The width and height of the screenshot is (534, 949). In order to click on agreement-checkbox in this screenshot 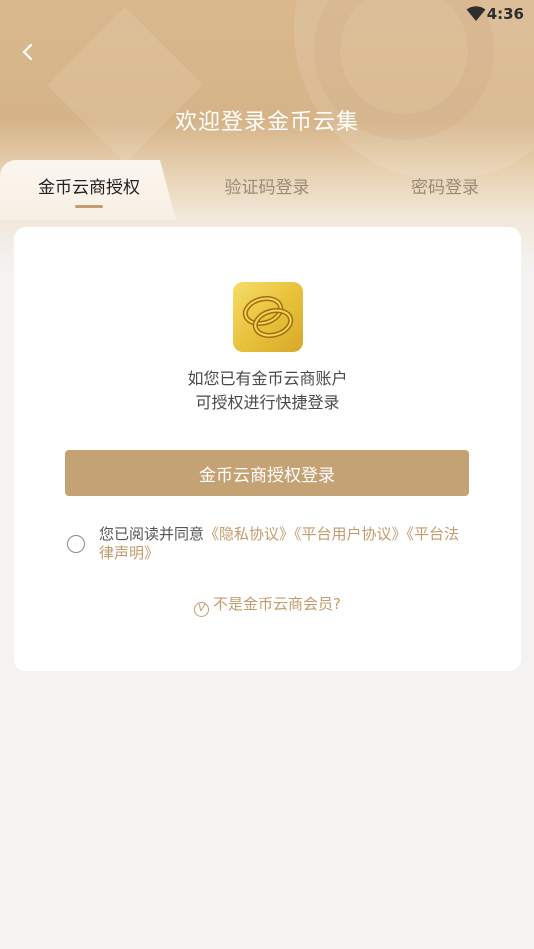, I will do `click(76, 544)`.